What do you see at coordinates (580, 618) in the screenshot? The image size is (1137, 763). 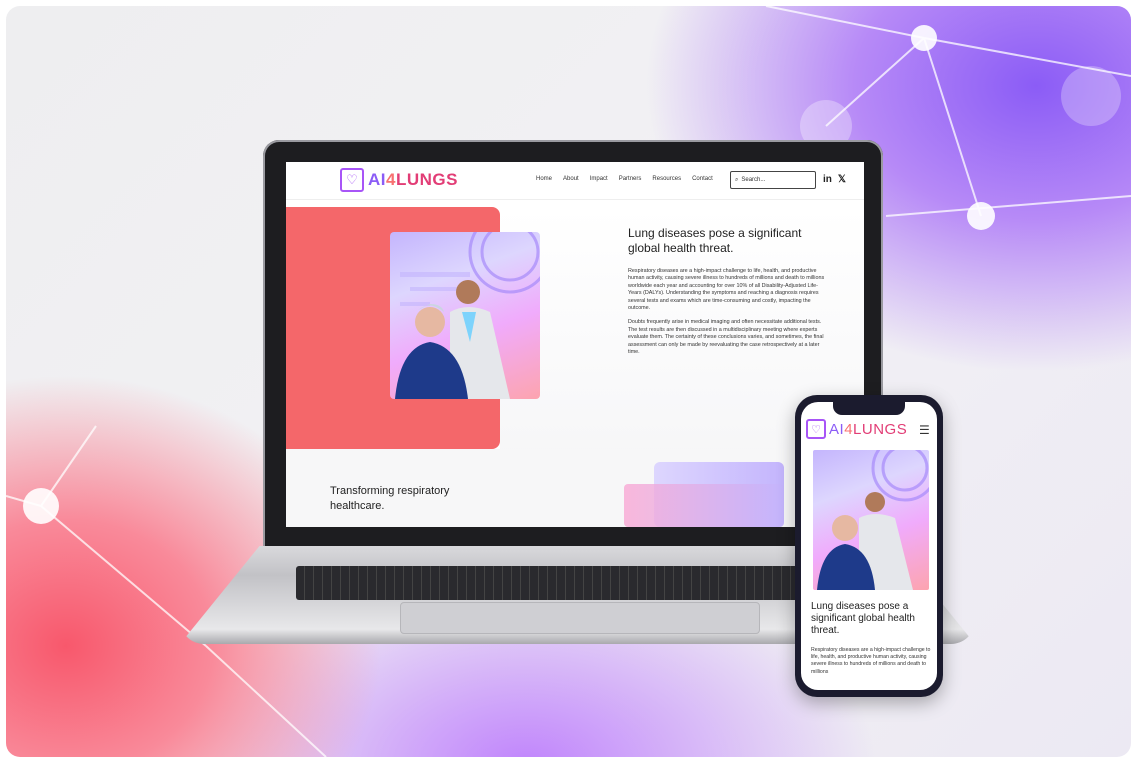 I see `laptop-trackpad` at bounding box center [580, 618].